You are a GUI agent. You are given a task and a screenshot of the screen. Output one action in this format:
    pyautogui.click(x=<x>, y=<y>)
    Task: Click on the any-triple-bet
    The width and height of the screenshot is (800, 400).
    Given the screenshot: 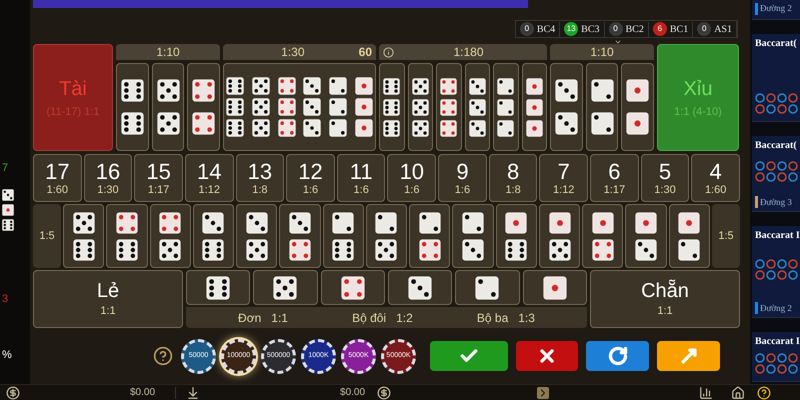 What is the action you would take?
    pyautogui.click(x=299, y=107)
    